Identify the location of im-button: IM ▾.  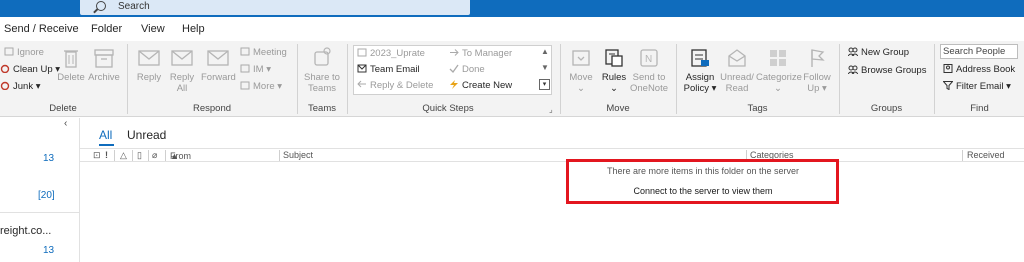
(255, 69).